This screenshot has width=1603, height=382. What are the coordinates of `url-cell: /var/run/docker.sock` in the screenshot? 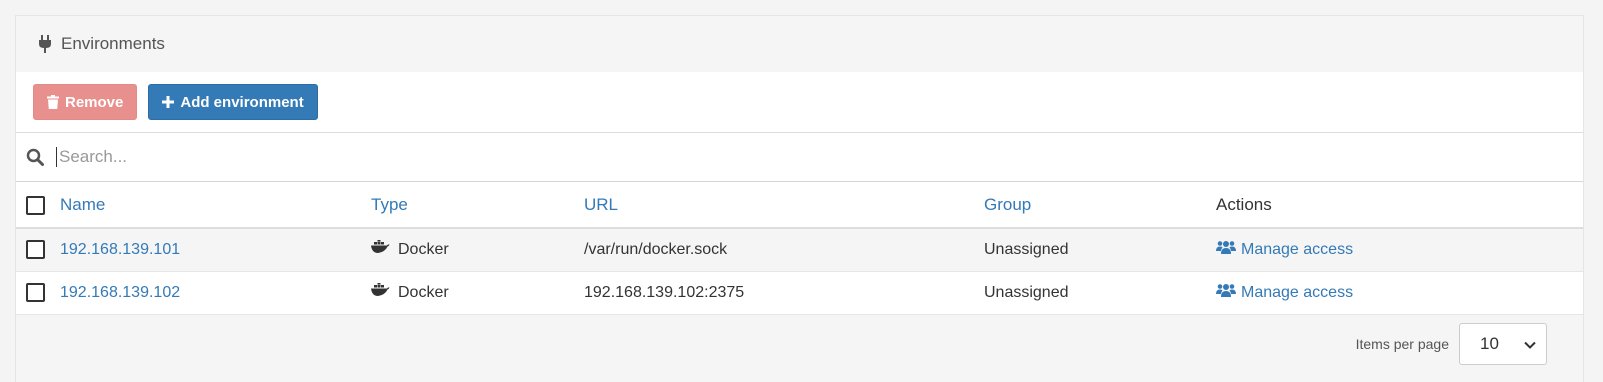 It's located at (656, 249).